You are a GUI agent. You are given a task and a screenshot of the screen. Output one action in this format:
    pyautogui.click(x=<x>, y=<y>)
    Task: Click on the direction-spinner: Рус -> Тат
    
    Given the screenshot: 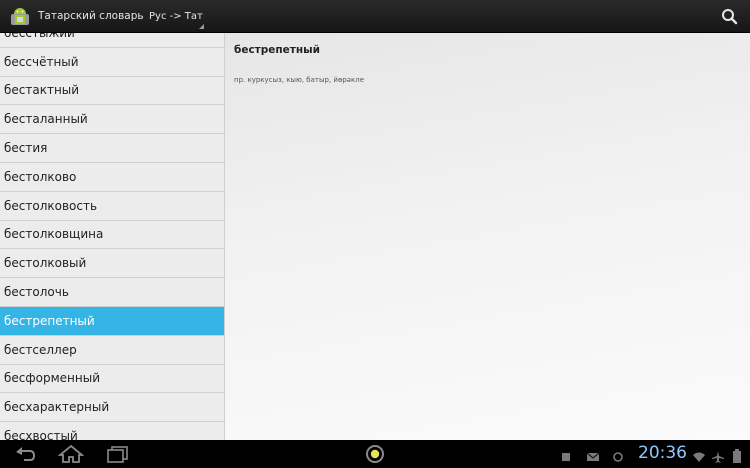 What is the action you would take?
    pyautogui.click(x=176, y=16)
    